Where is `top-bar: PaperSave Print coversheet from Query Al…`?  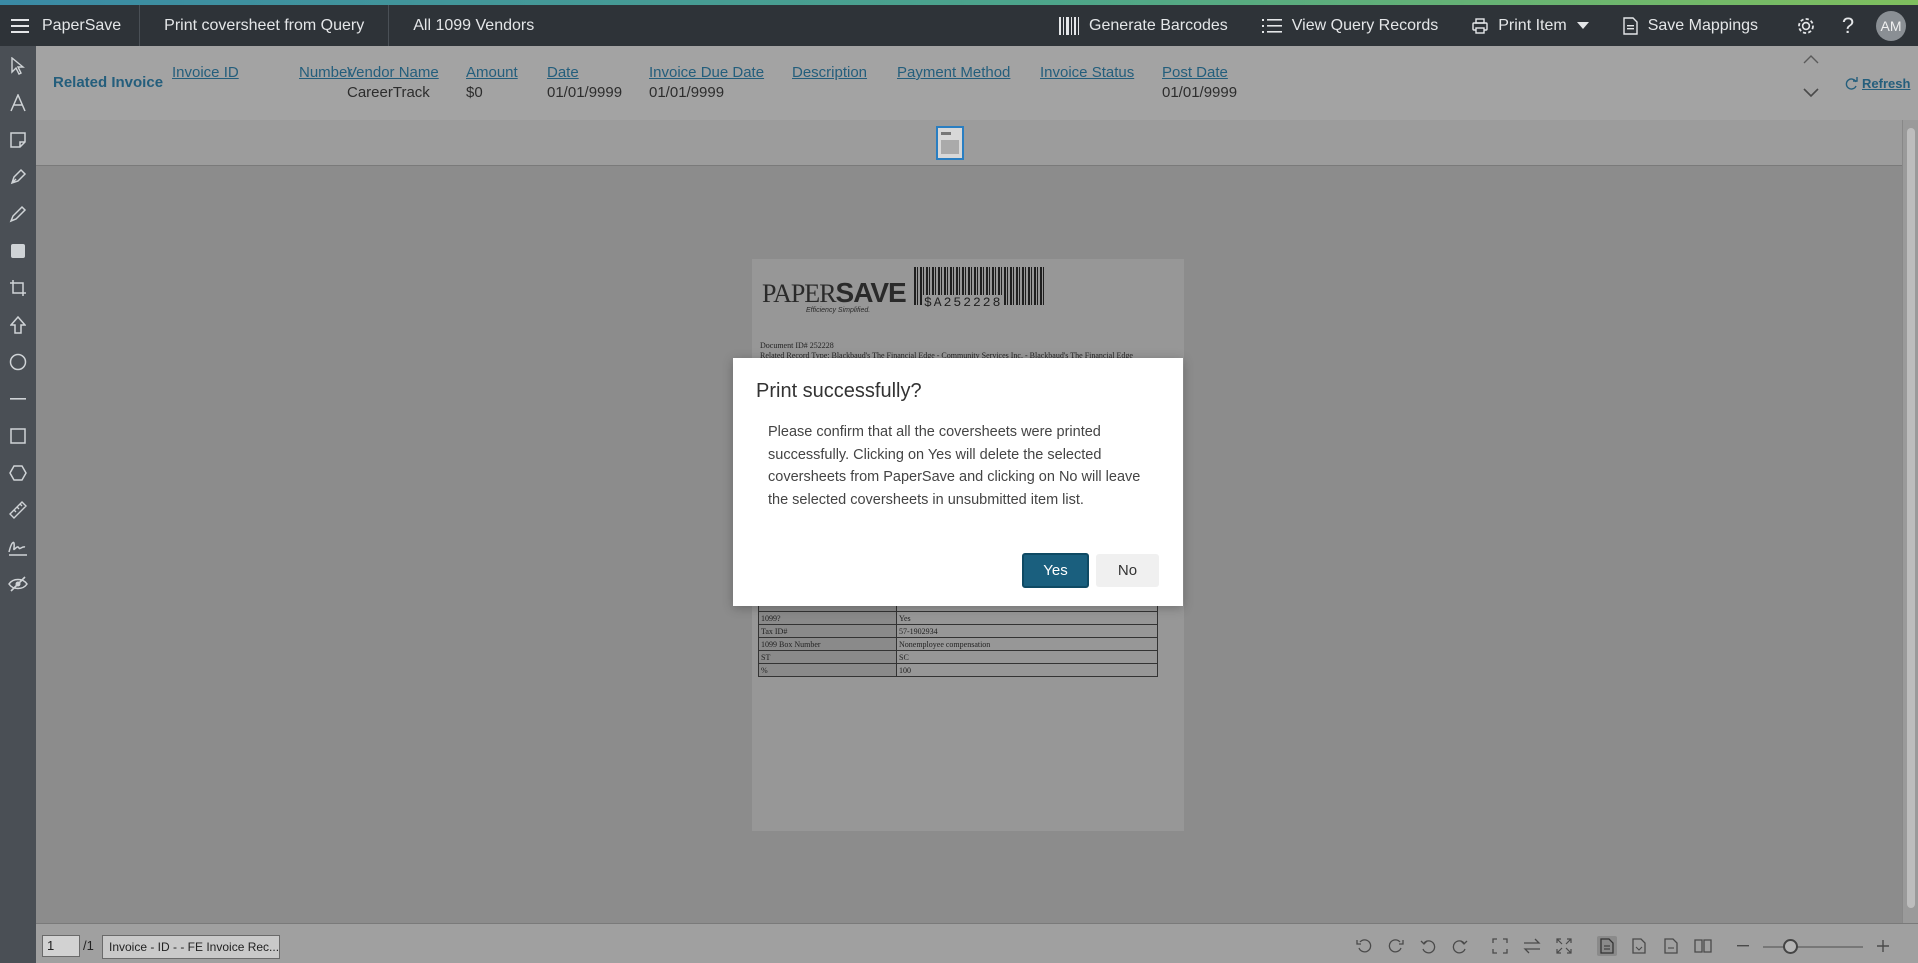 top-bar: PaperSave Print coversheet from Query Al… is located at coordinates (959, 25).